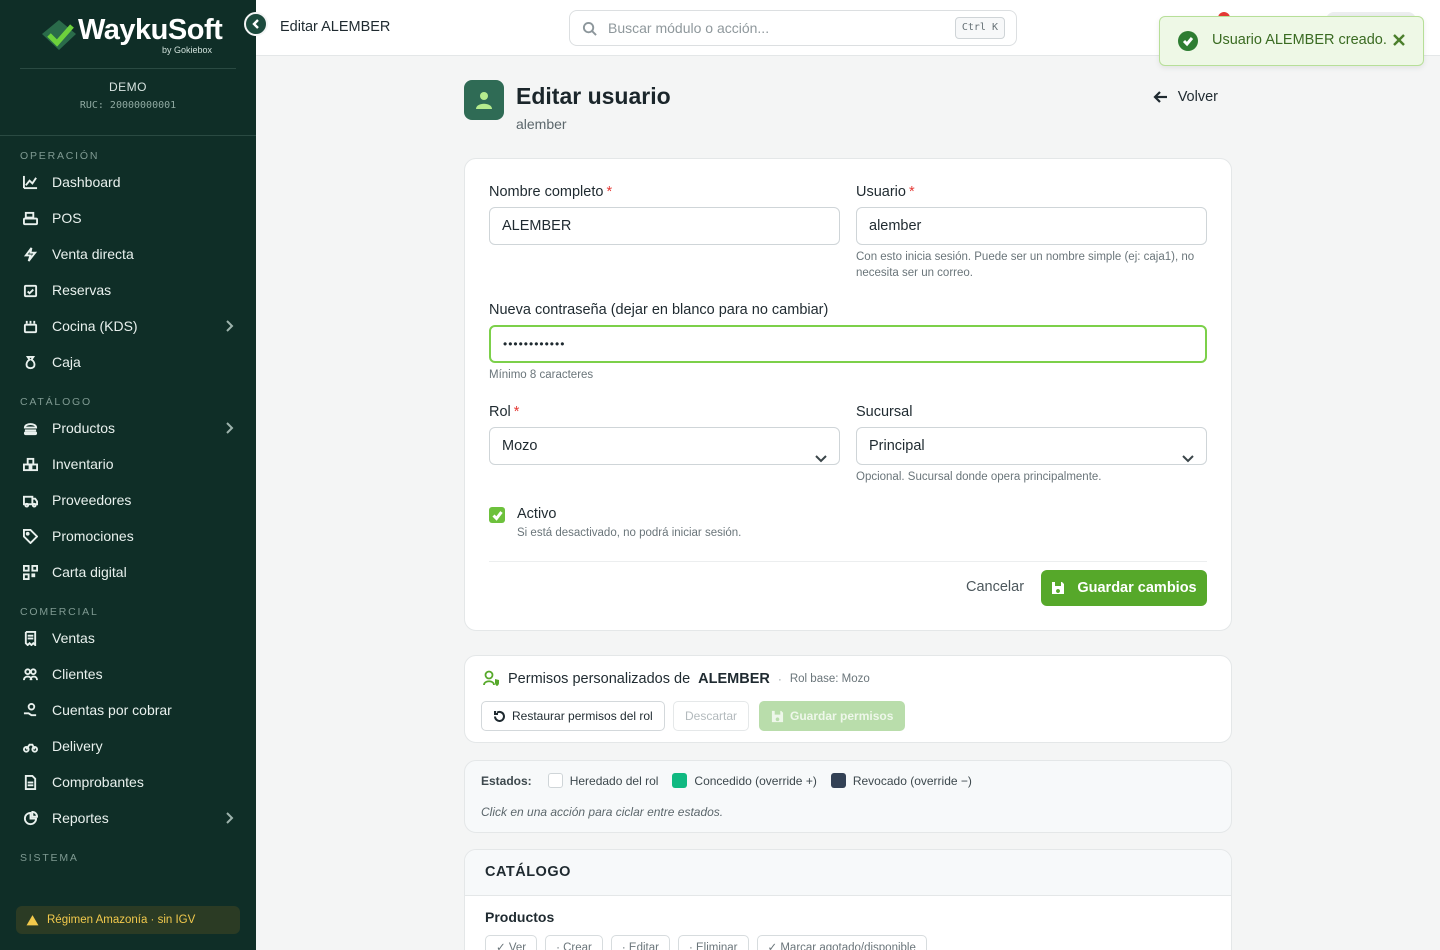  What do you see at coordinates (95, 326) in the screenshot?
I see `sidebar-item-label: Cocina (KDS)` at bounding box center [95, 326].